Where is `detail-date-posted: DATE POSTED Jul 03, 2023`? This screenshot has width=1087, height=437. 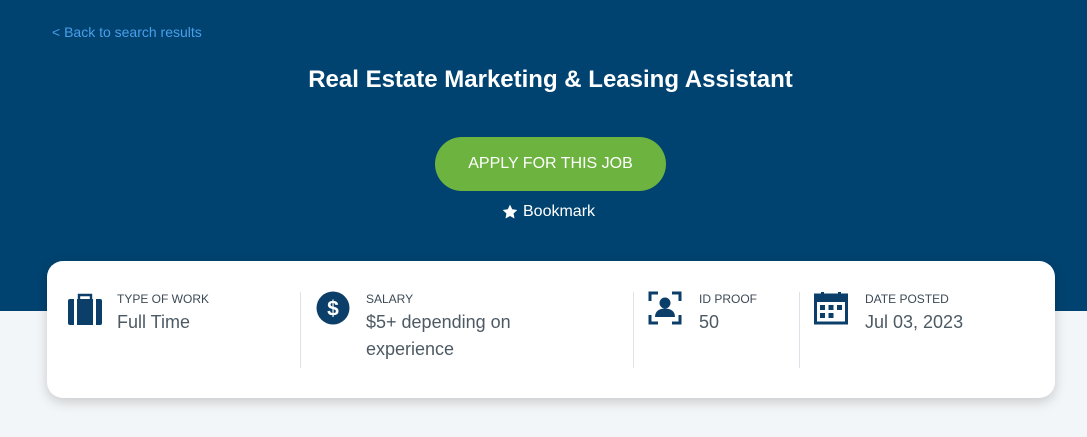
detail-date-posted: DATE POSTED Jul 03, 2023 is located at coordinates (914, 329).